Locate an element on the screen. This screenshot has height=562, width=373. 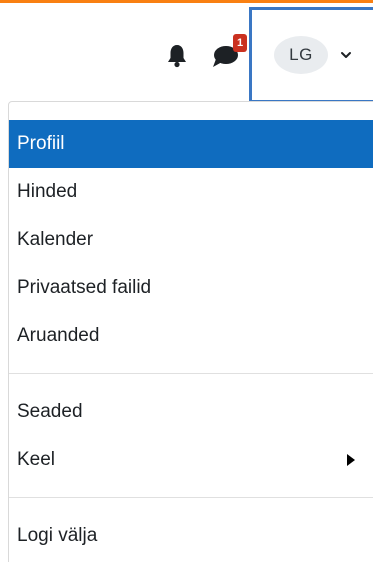
menu-item-preferences: Seaded is located at coordinates (191, 412).